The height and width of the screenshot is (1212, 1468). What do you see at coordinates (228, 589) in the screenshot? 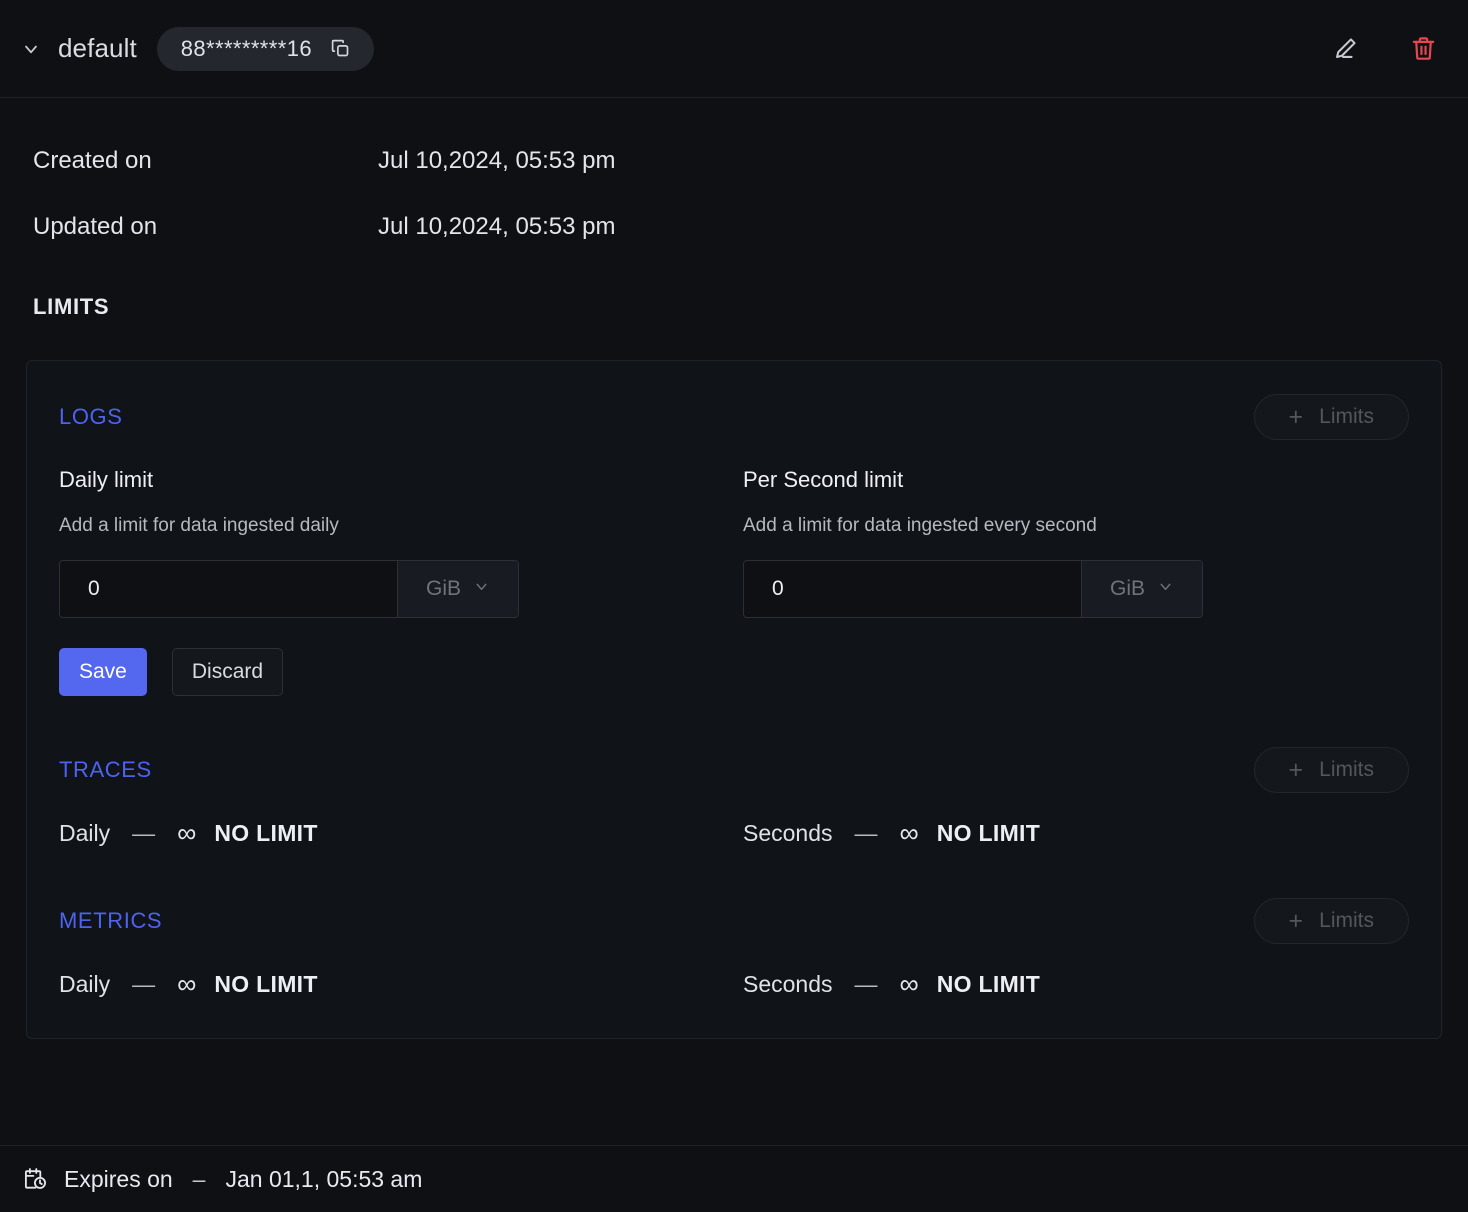
I see `daily-limit-input` at bounding box center [228, 589].